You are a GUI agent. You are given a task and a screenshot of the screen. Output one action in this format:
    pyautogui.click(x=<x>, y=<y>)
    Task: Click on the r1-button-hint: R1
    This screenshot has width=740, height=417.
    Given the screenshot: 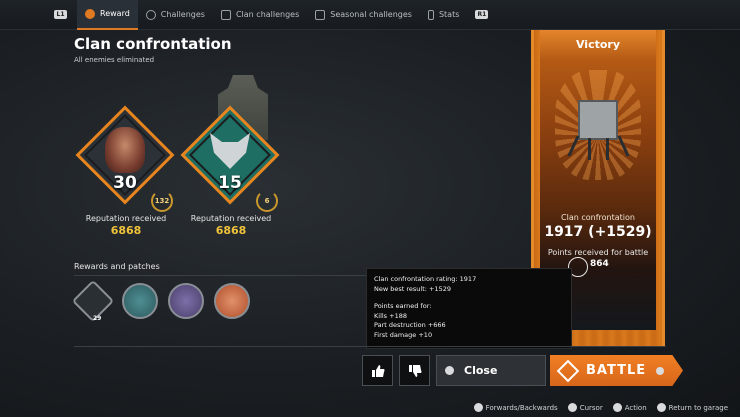 What is the action you would take?
    pyautogui.click(x=482, y=14)
    